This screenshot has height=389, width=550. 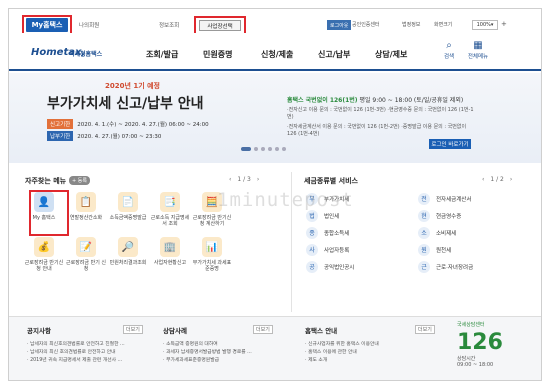 I want to click on favorites-page: 1 / 3, so click(x=244, y=179).